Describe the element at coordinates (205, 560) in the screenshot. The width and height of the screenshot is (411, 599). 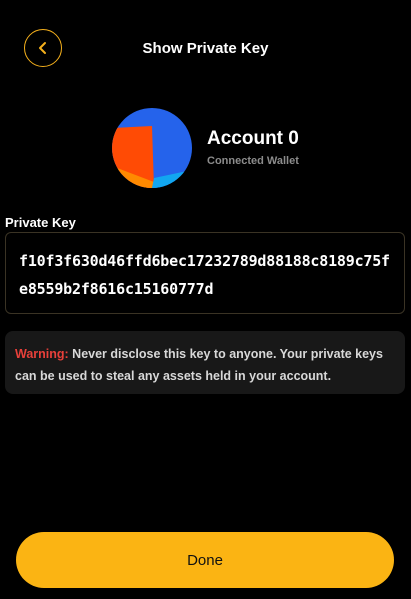
I see `done-button: Done` at that location.